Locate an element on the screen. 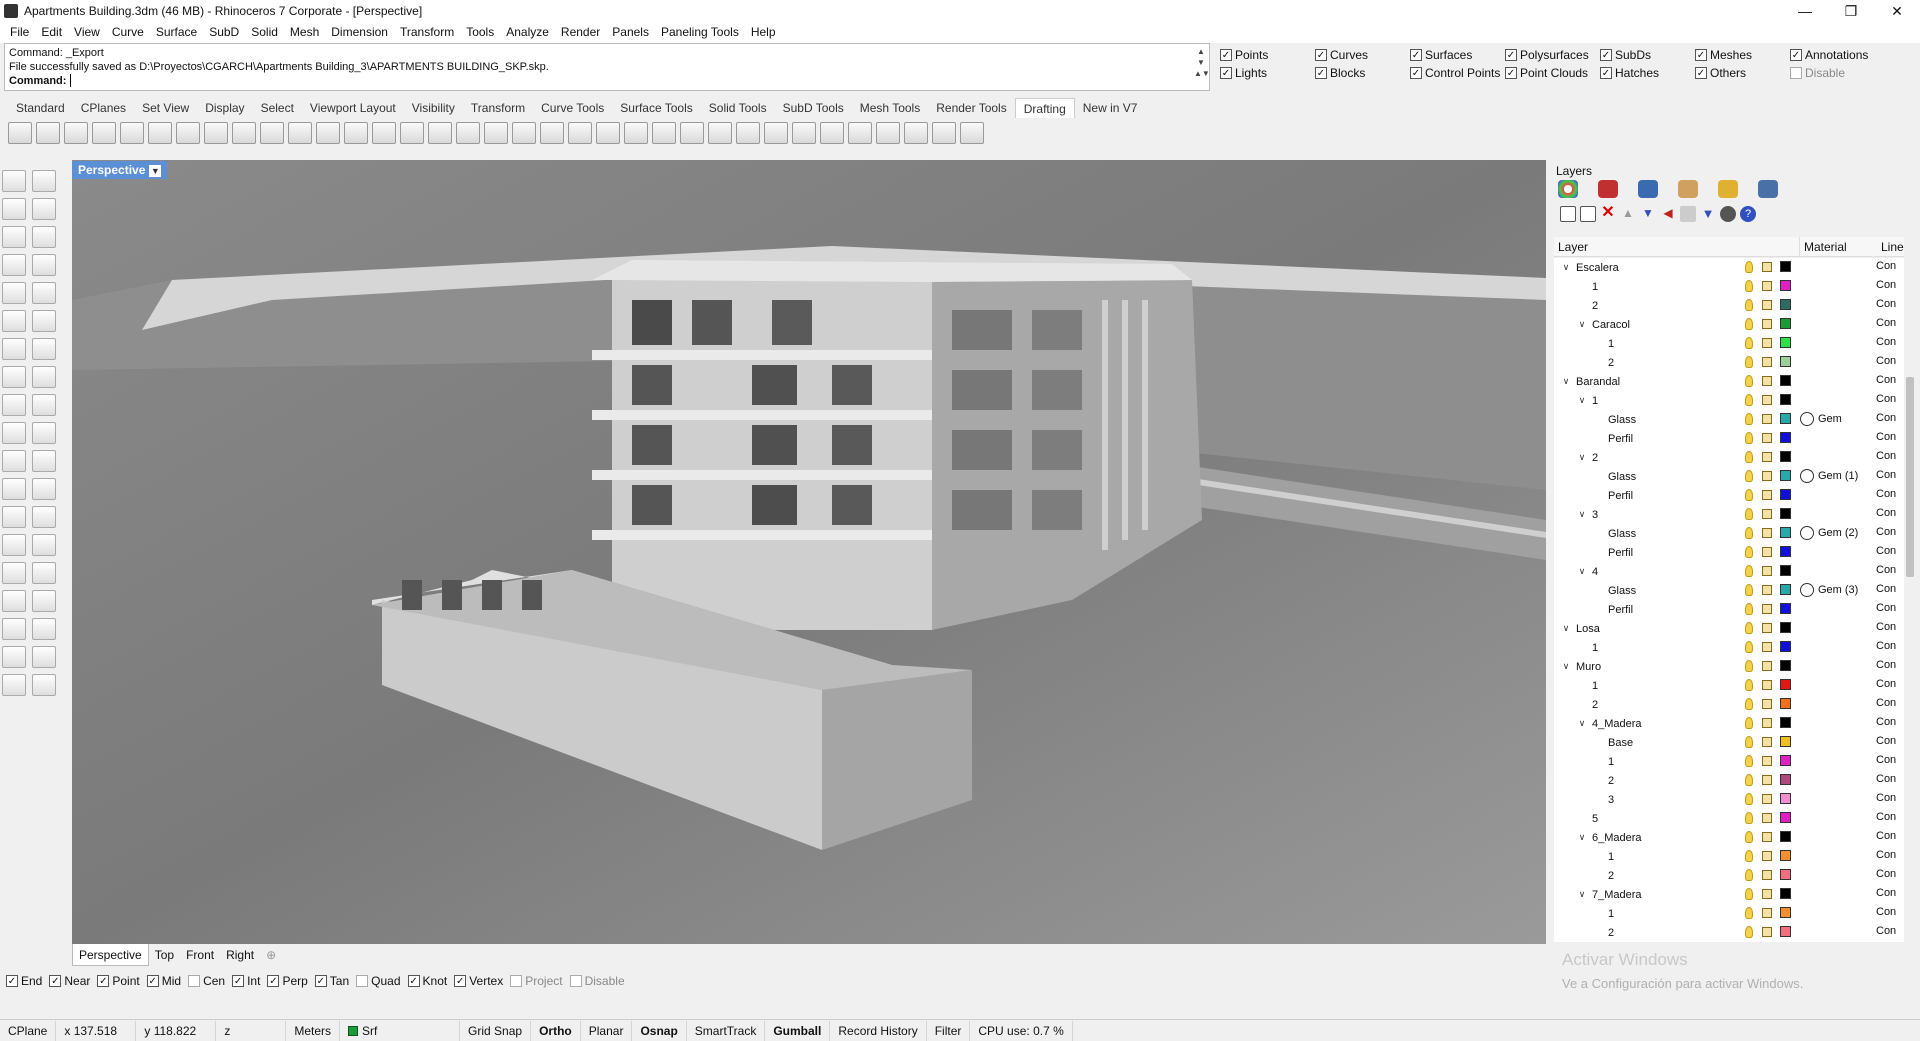  layer-material: Gem is located at coordinates (1821, 419).